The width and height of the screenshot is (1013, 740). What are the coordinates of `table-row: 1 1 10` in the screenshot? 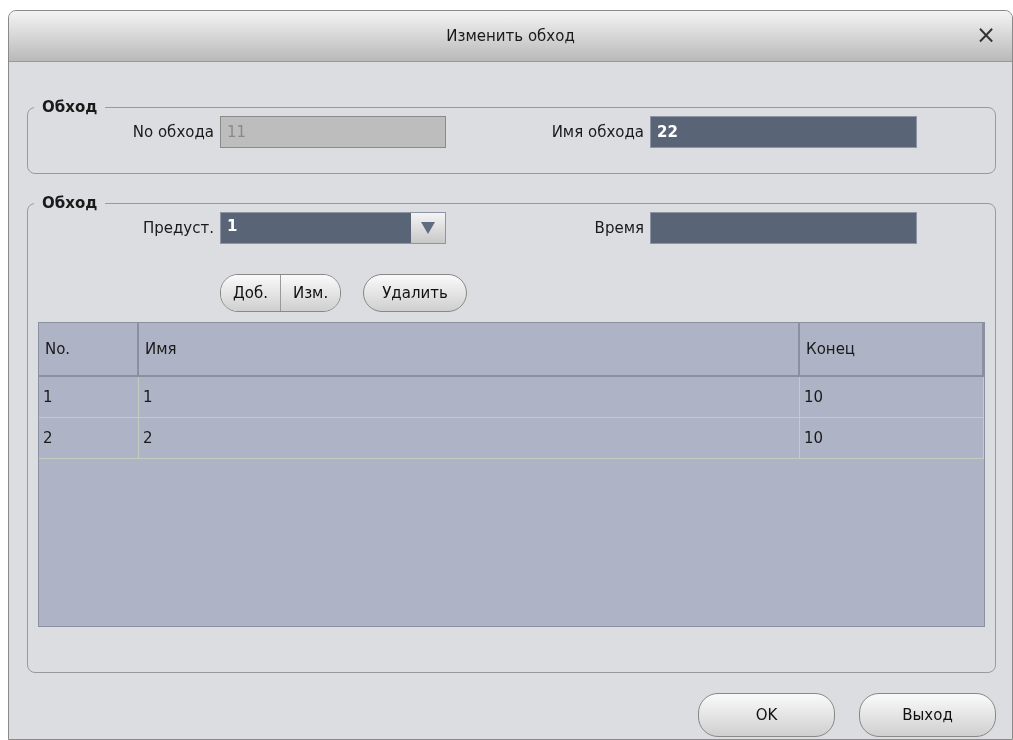 It's located at (511, 397).